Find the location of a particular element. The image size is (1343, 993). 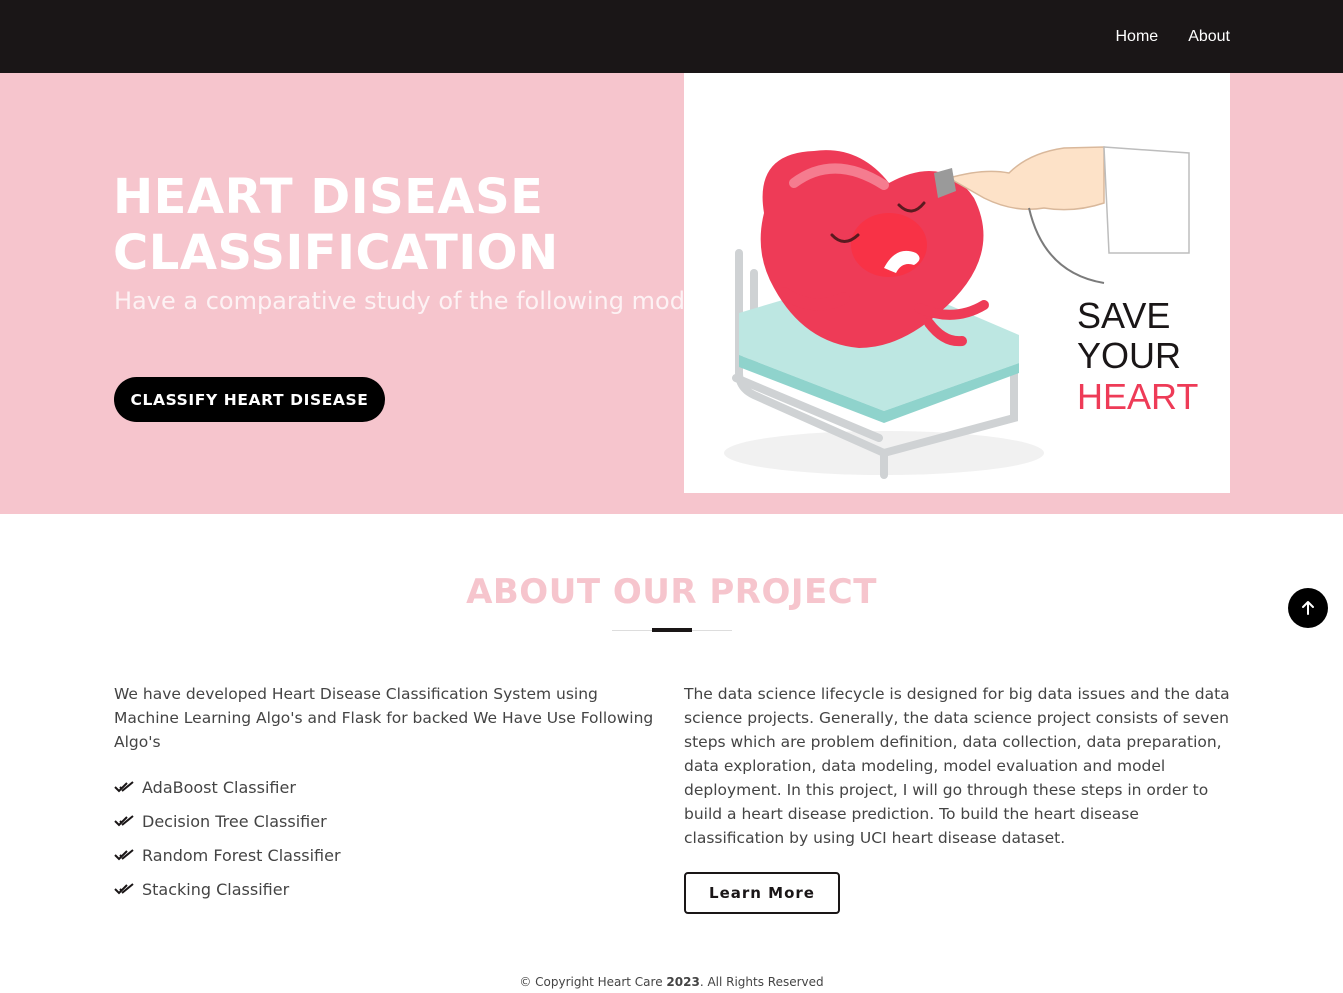

list-item: AdaBoost Classifier is located at coordinates (384, 787).